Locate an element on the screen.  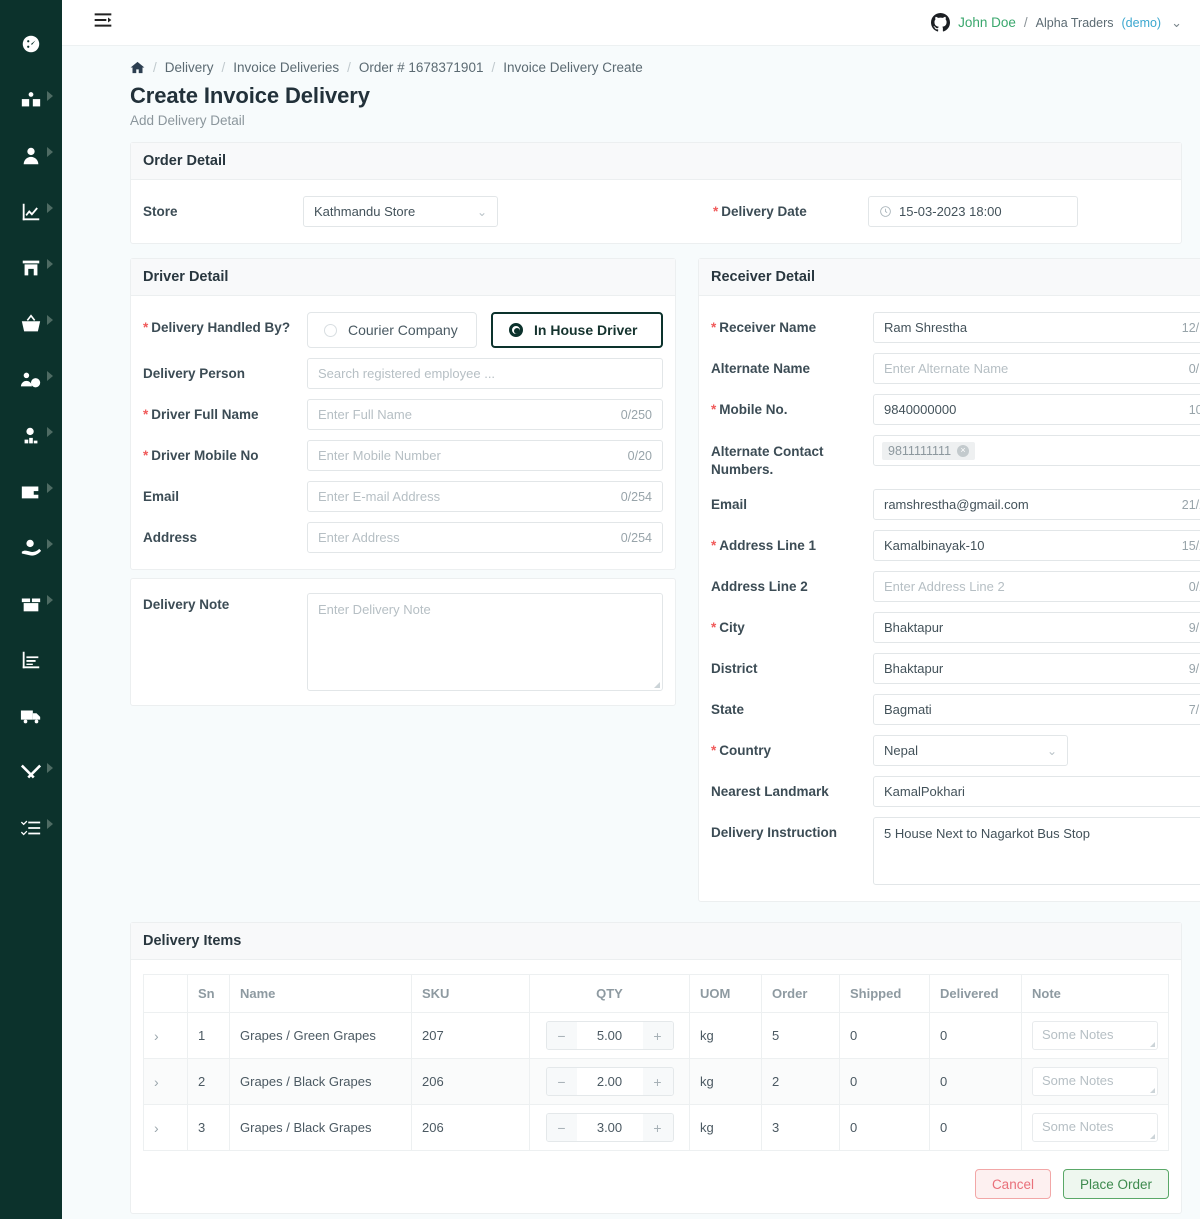
driver-email-row: Email Enter E-mail Address 0/254 is located at coordinates (403, 496).